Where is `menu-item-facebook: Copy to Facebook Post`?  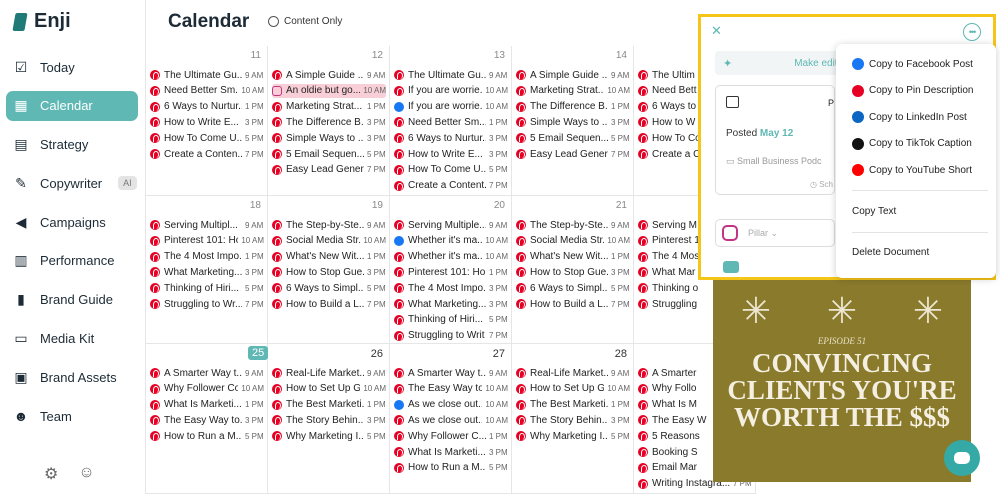
menu-item-facebook: Copy to Facebook Post is located at coordinates (912, 64).